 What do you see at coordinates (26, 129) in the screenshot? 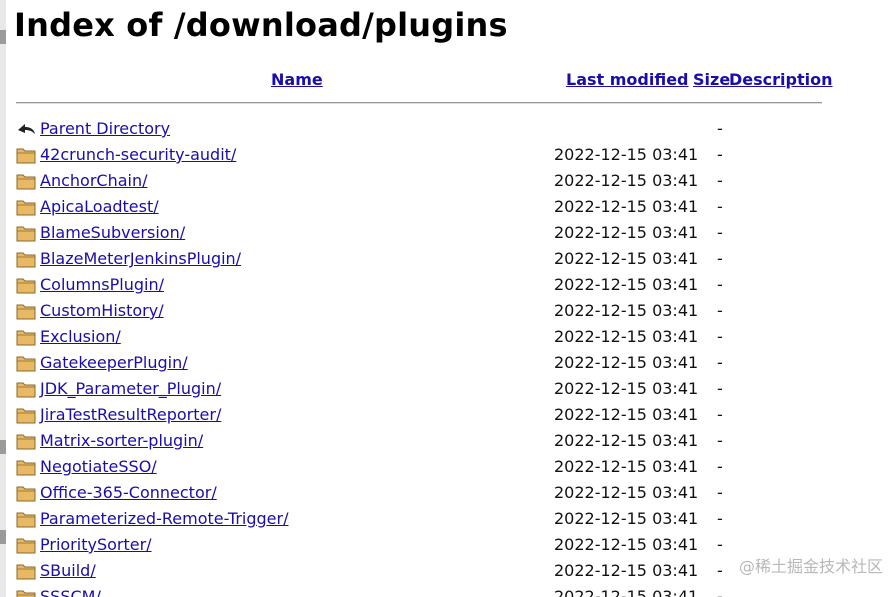
I see `back-arrow-icon` at bounding box center [26, 129].